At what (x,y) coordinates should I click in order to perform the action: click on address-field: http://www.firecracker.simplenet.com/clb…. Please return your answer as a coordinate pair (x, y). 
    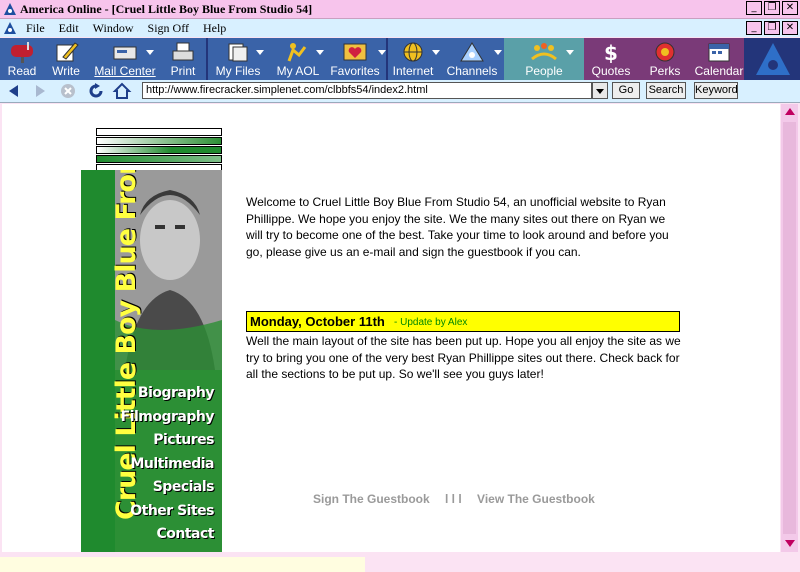
    Looking at the image, I should click on (367, 90).